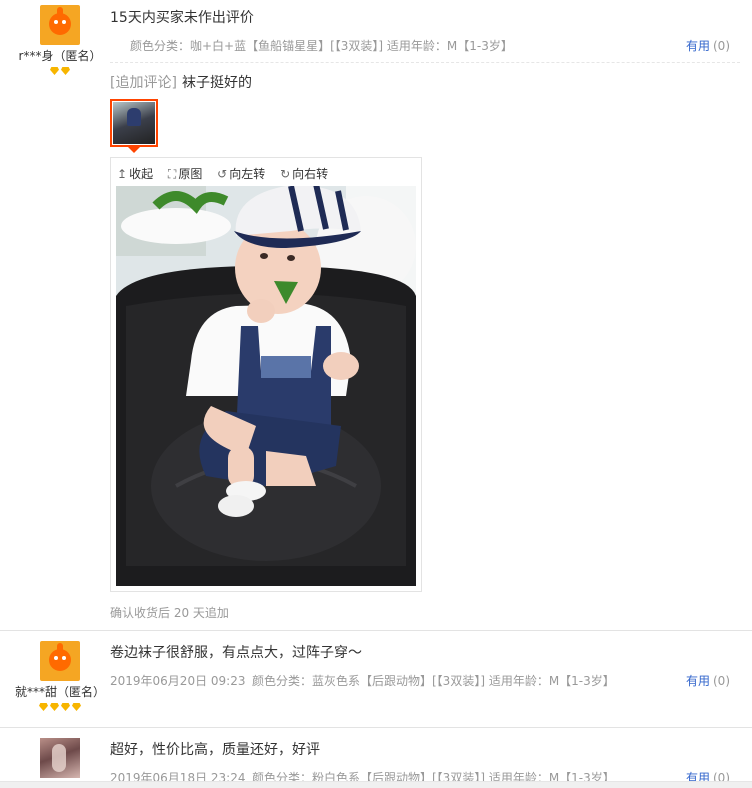 The width and height of the screenshot is (752, 788). Describe the element at coordinates (169, 613) in the screenshot. I see `followup-time: 确认收货后 20 天追加` at that location.